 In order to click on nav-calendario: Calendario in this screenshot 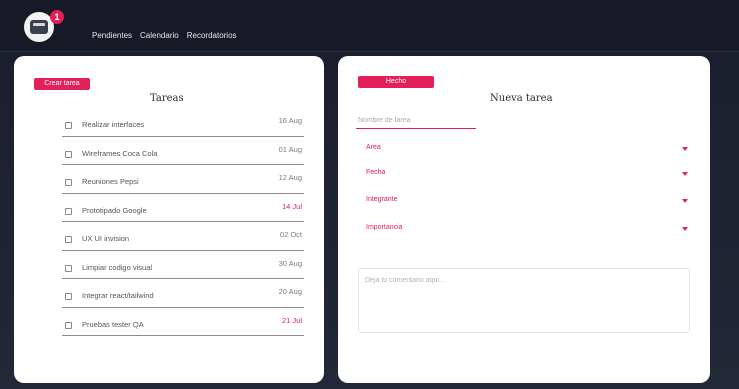, I will do `click(159, 35)`.